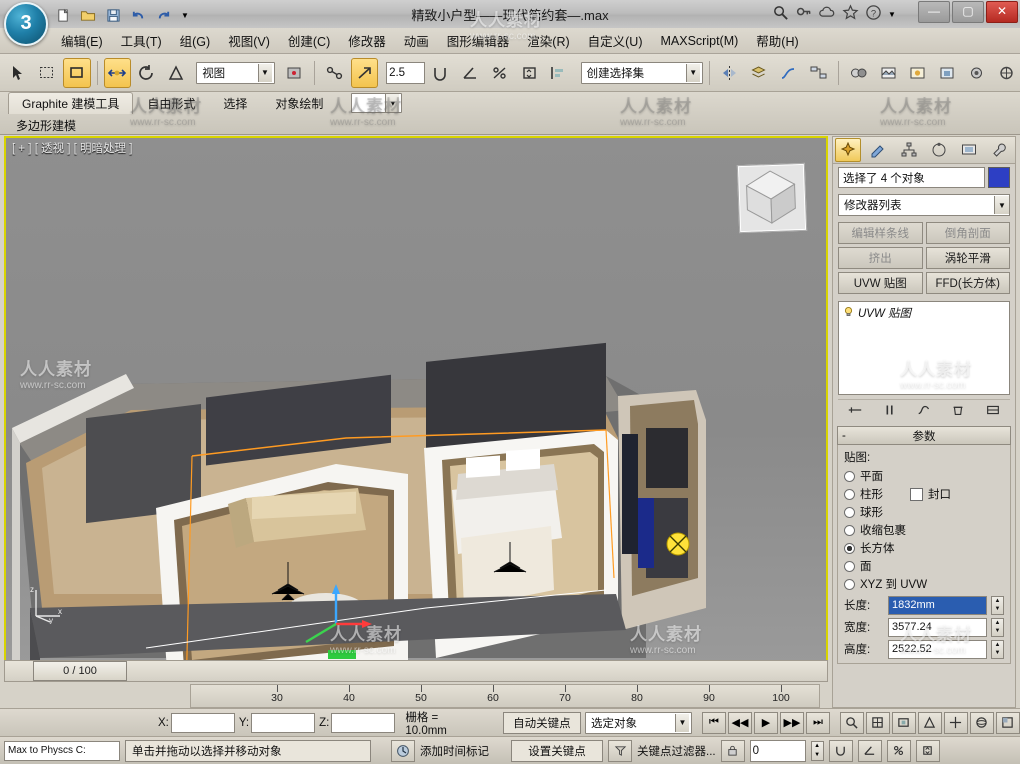 Image resolution: width=1020 pixels, height=764 pixels. Describe the element at coordinates (851, 722) in the screenshot. I see `zoom-icon` at that location.